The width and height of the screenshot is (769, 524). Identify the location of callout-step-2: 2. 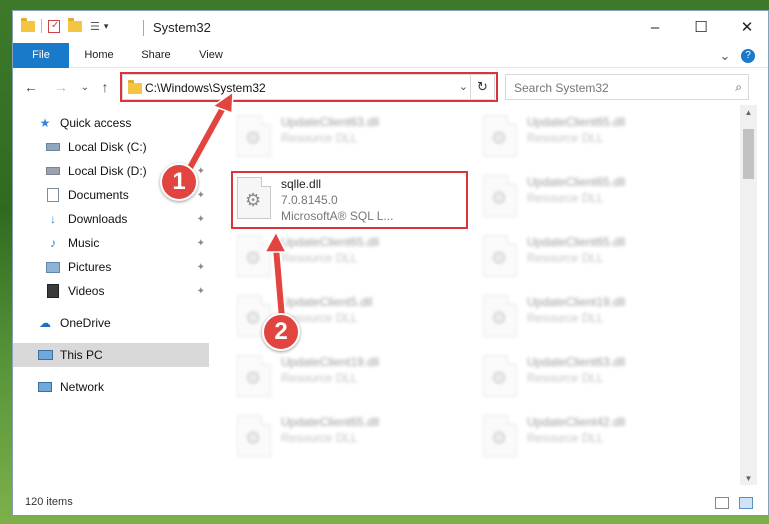
(281, 332).